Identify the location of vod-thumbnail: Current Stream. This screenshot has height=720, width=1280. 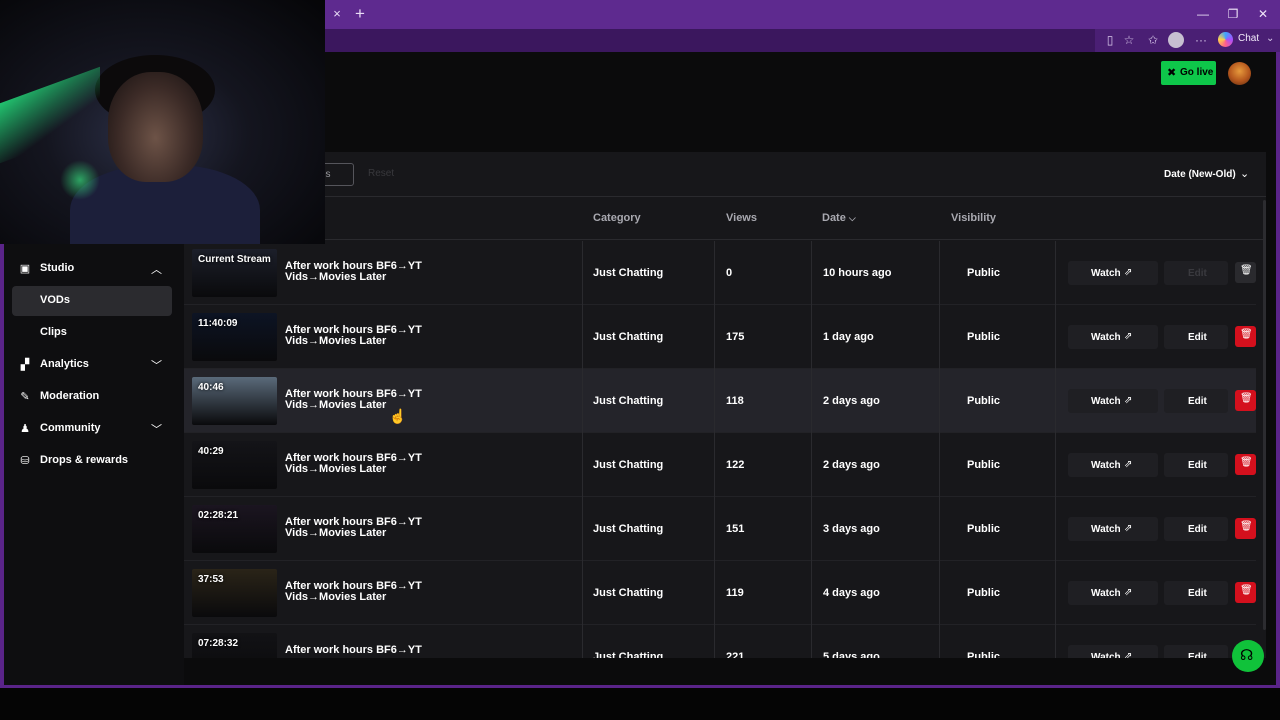
(234, 273).